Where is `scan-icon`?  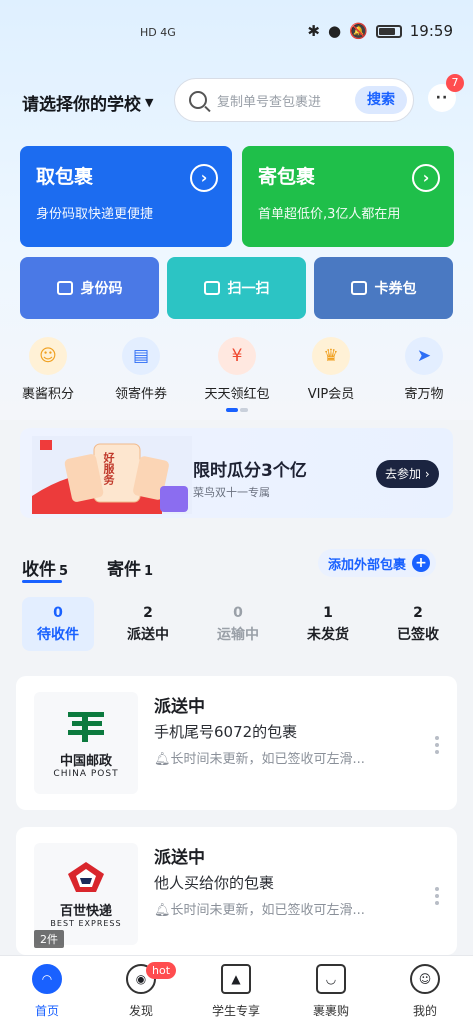
scan-icon is located at coordinates (211, 288).